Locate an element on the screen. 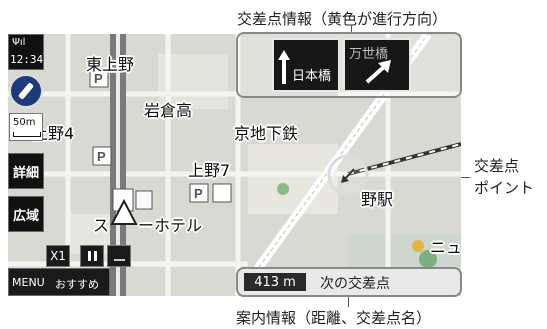 Image resolution: width=547 pixels, height=329 pixels. scale-label: 50m is located at coordinates (24, 122).